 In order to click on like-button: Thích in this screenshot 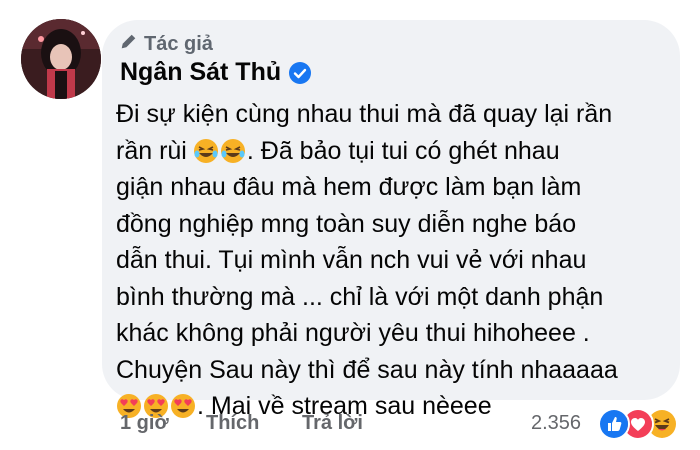, I will do `click(232, 423)`.